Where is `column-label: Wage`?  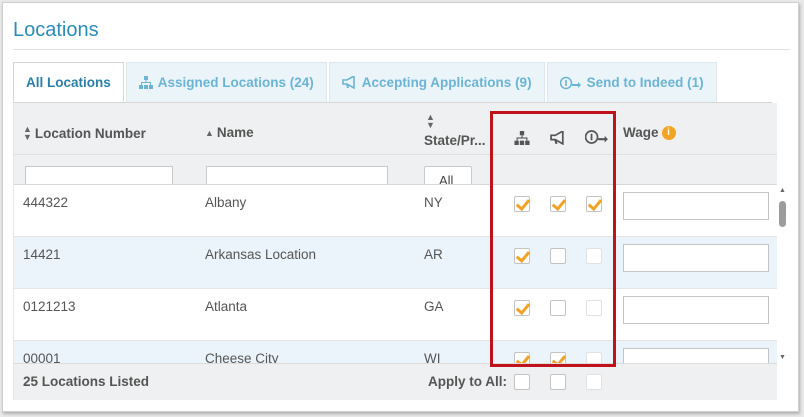
column-label: Wage is located at coordinates (641, 132).